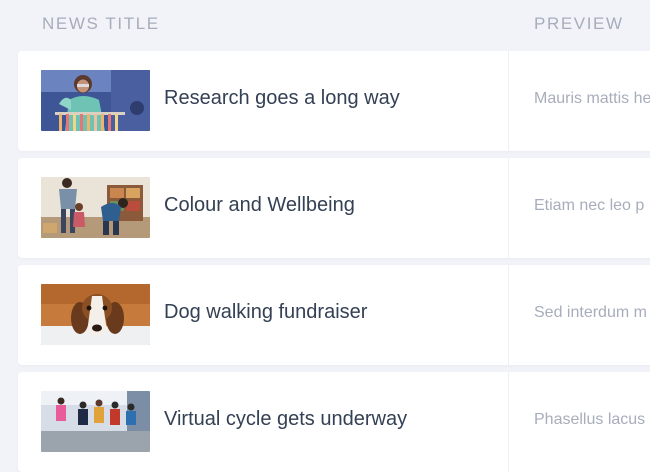  Describe the element at coordinates (95, 100) in the screenshot. I see `lab-scientist-photo` at that location.